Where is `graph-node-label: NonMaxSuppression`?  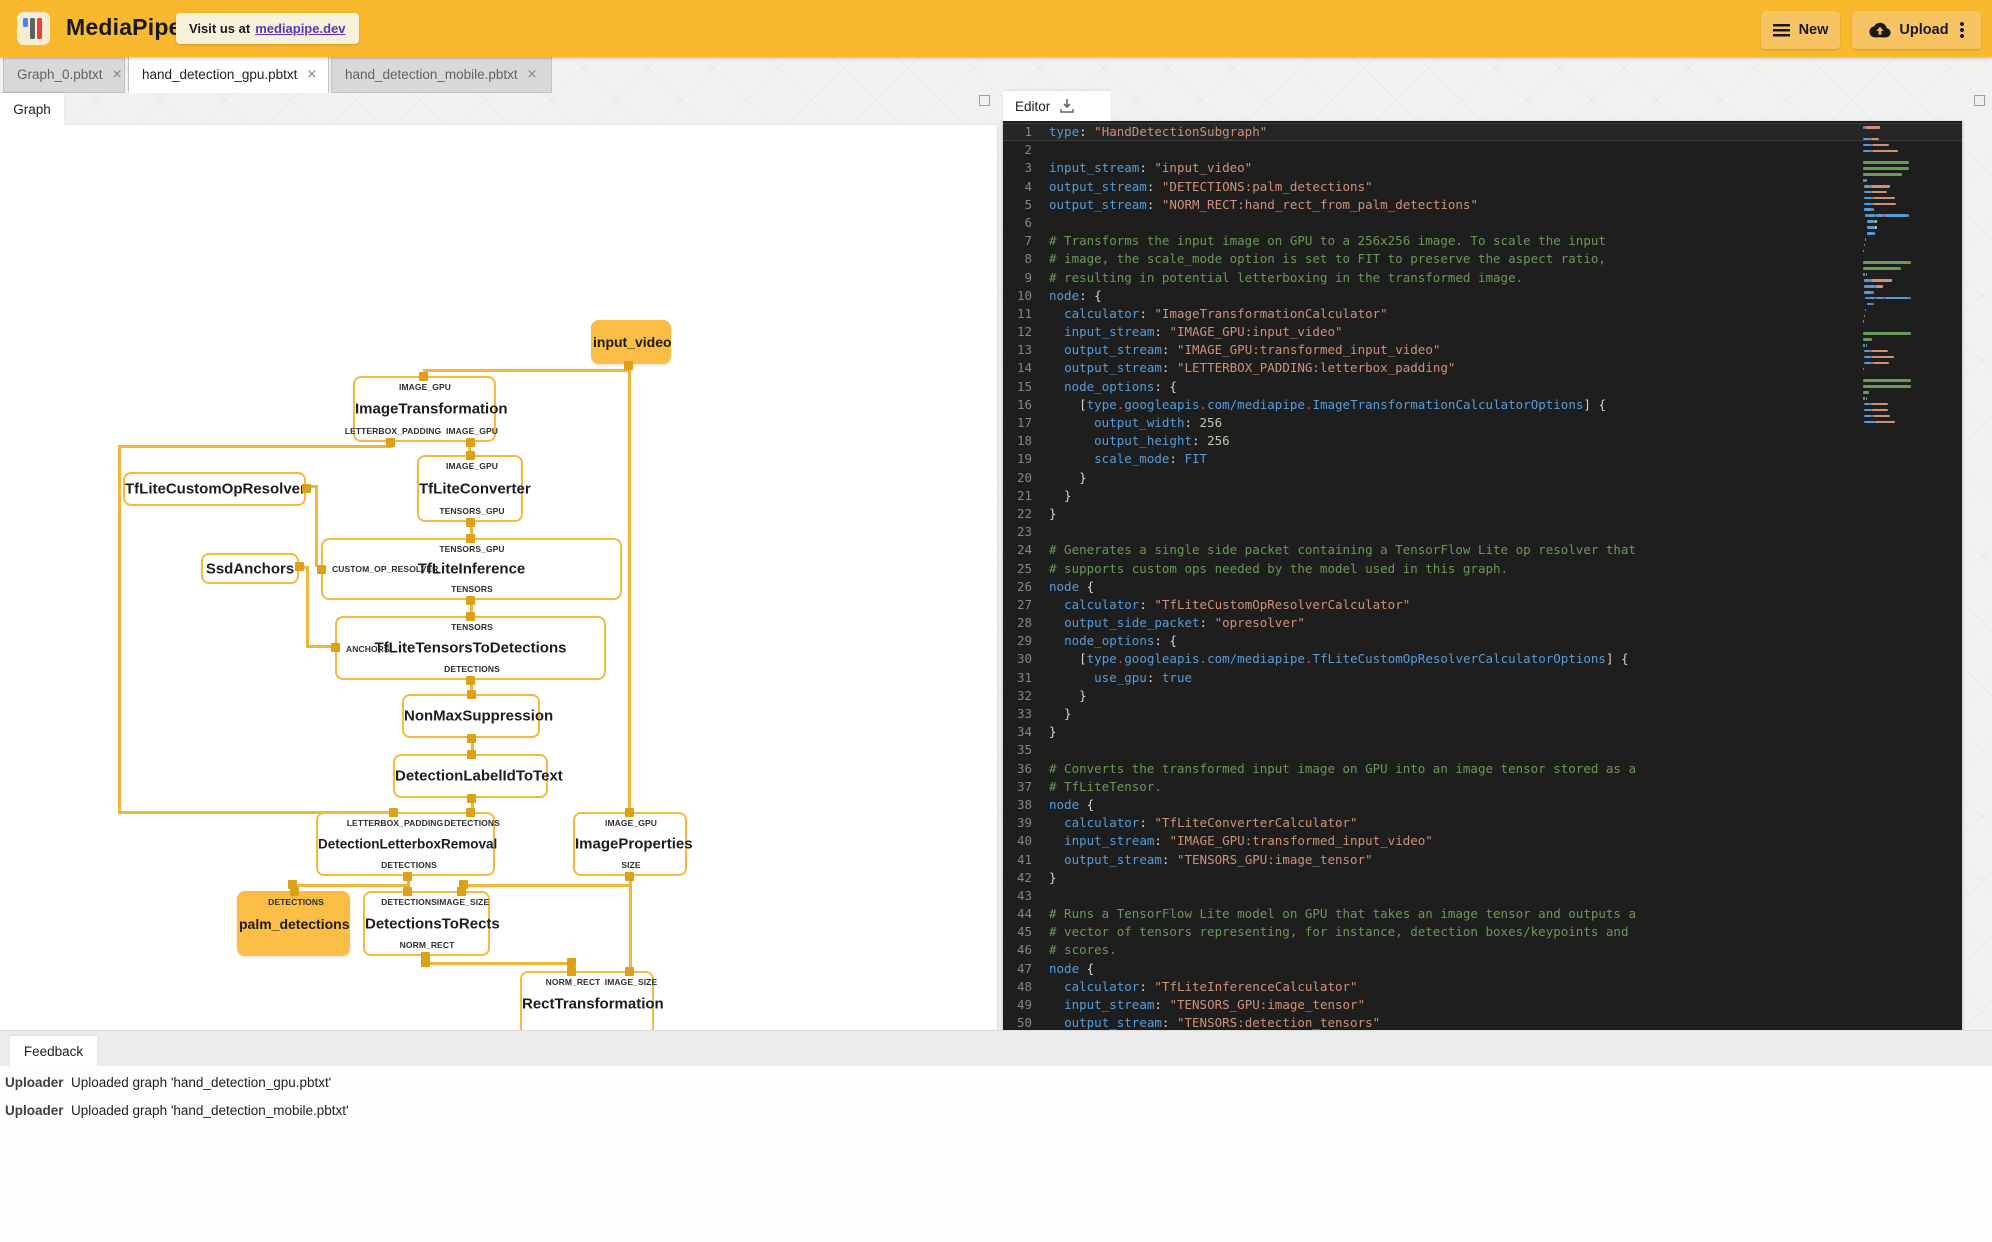 graph-node-label: NonMaxSuppression is located at coordinates (479, 716).